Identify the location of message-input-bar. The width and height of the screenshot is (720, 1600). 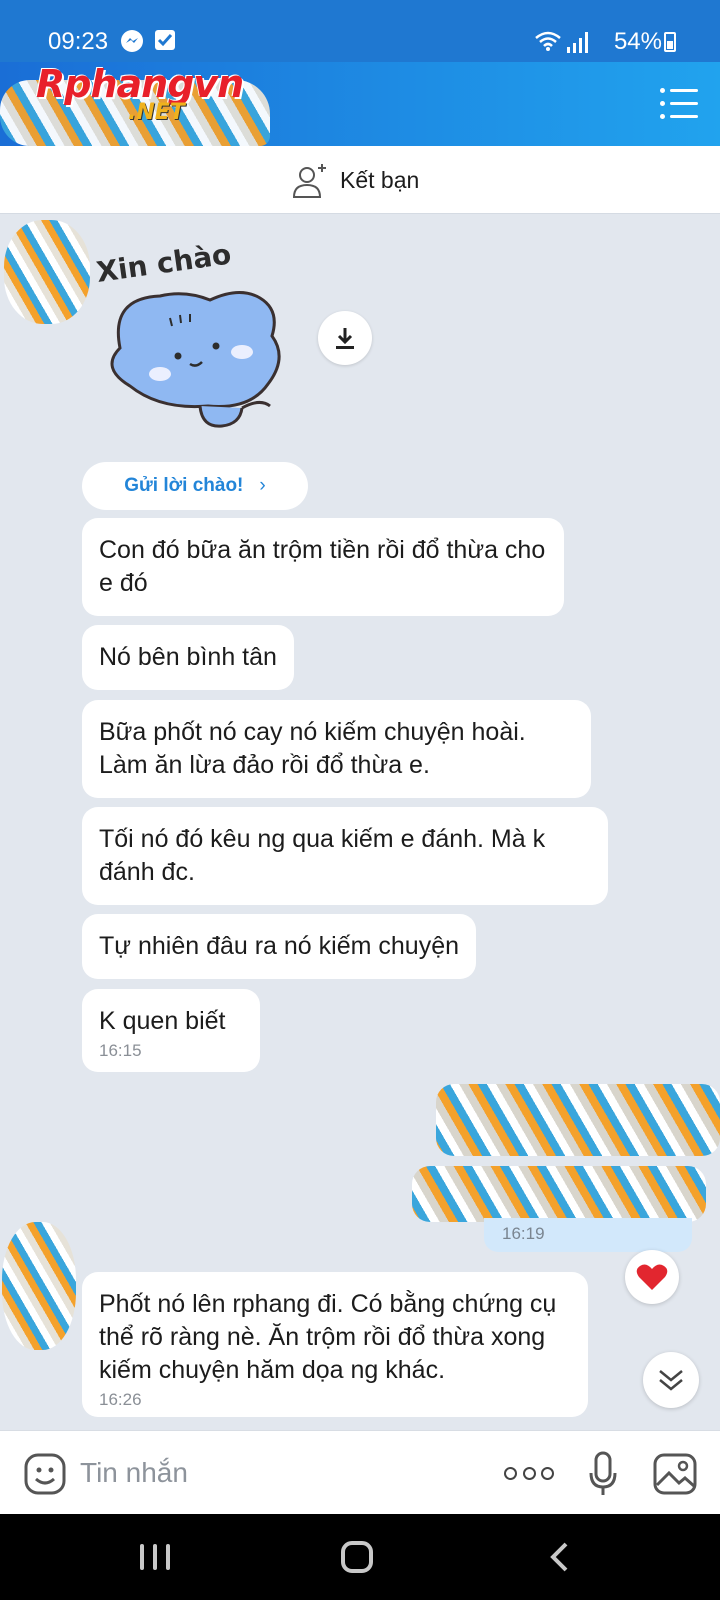
(360, 1472).